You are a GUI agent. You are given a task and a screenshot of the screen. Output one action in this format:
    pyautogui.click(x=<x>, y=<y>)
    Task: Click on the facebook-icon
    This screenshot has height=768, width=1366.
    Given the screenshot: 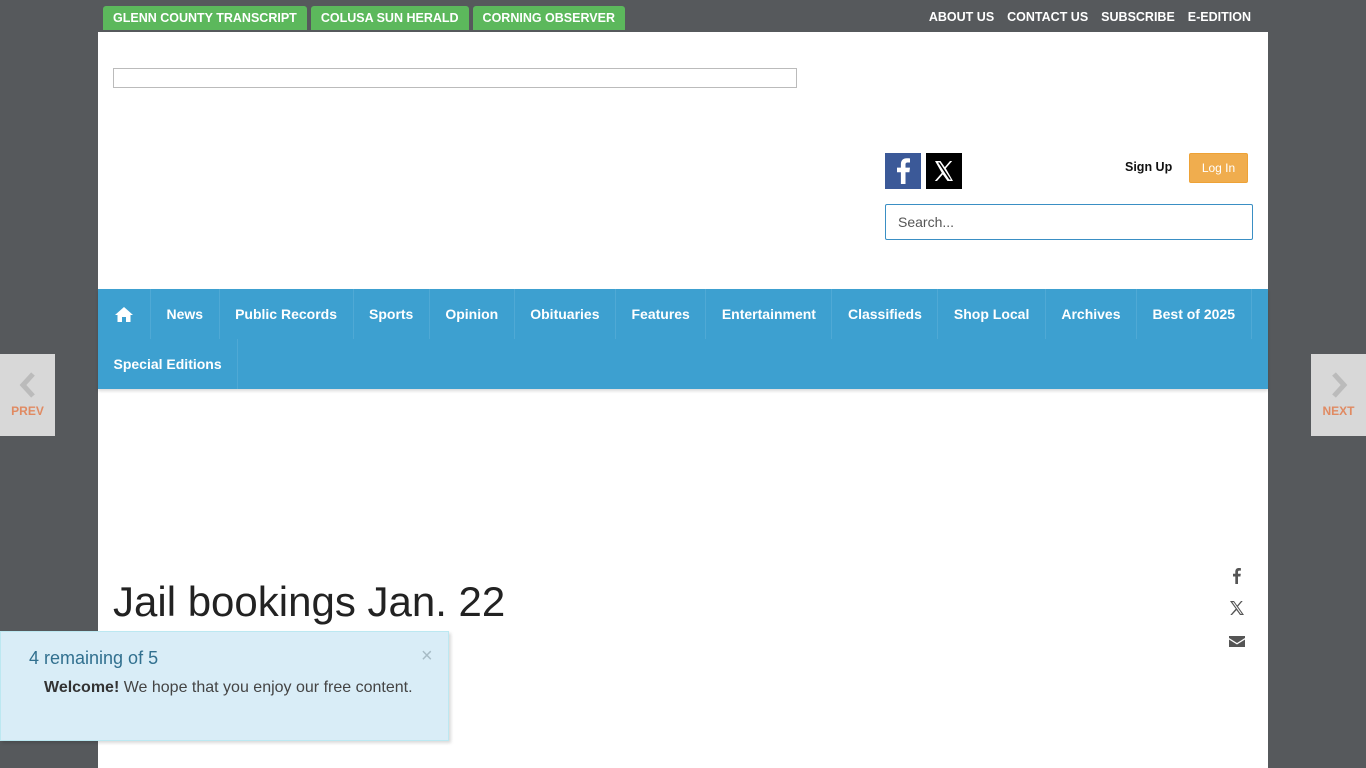 What is the action you would take?
    pyautogui.click(x=903, y=171)
    